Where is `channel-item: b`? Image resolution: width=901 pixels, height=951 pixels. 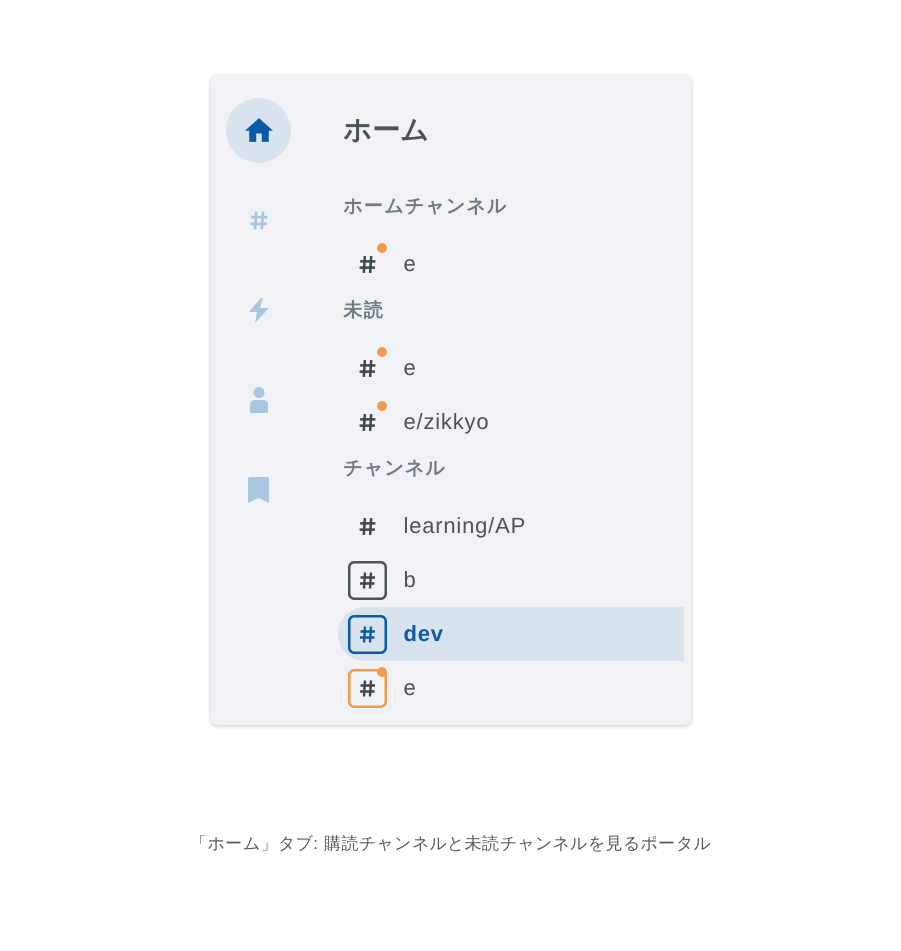
channel-item: b is located at coordinates (511, 580).